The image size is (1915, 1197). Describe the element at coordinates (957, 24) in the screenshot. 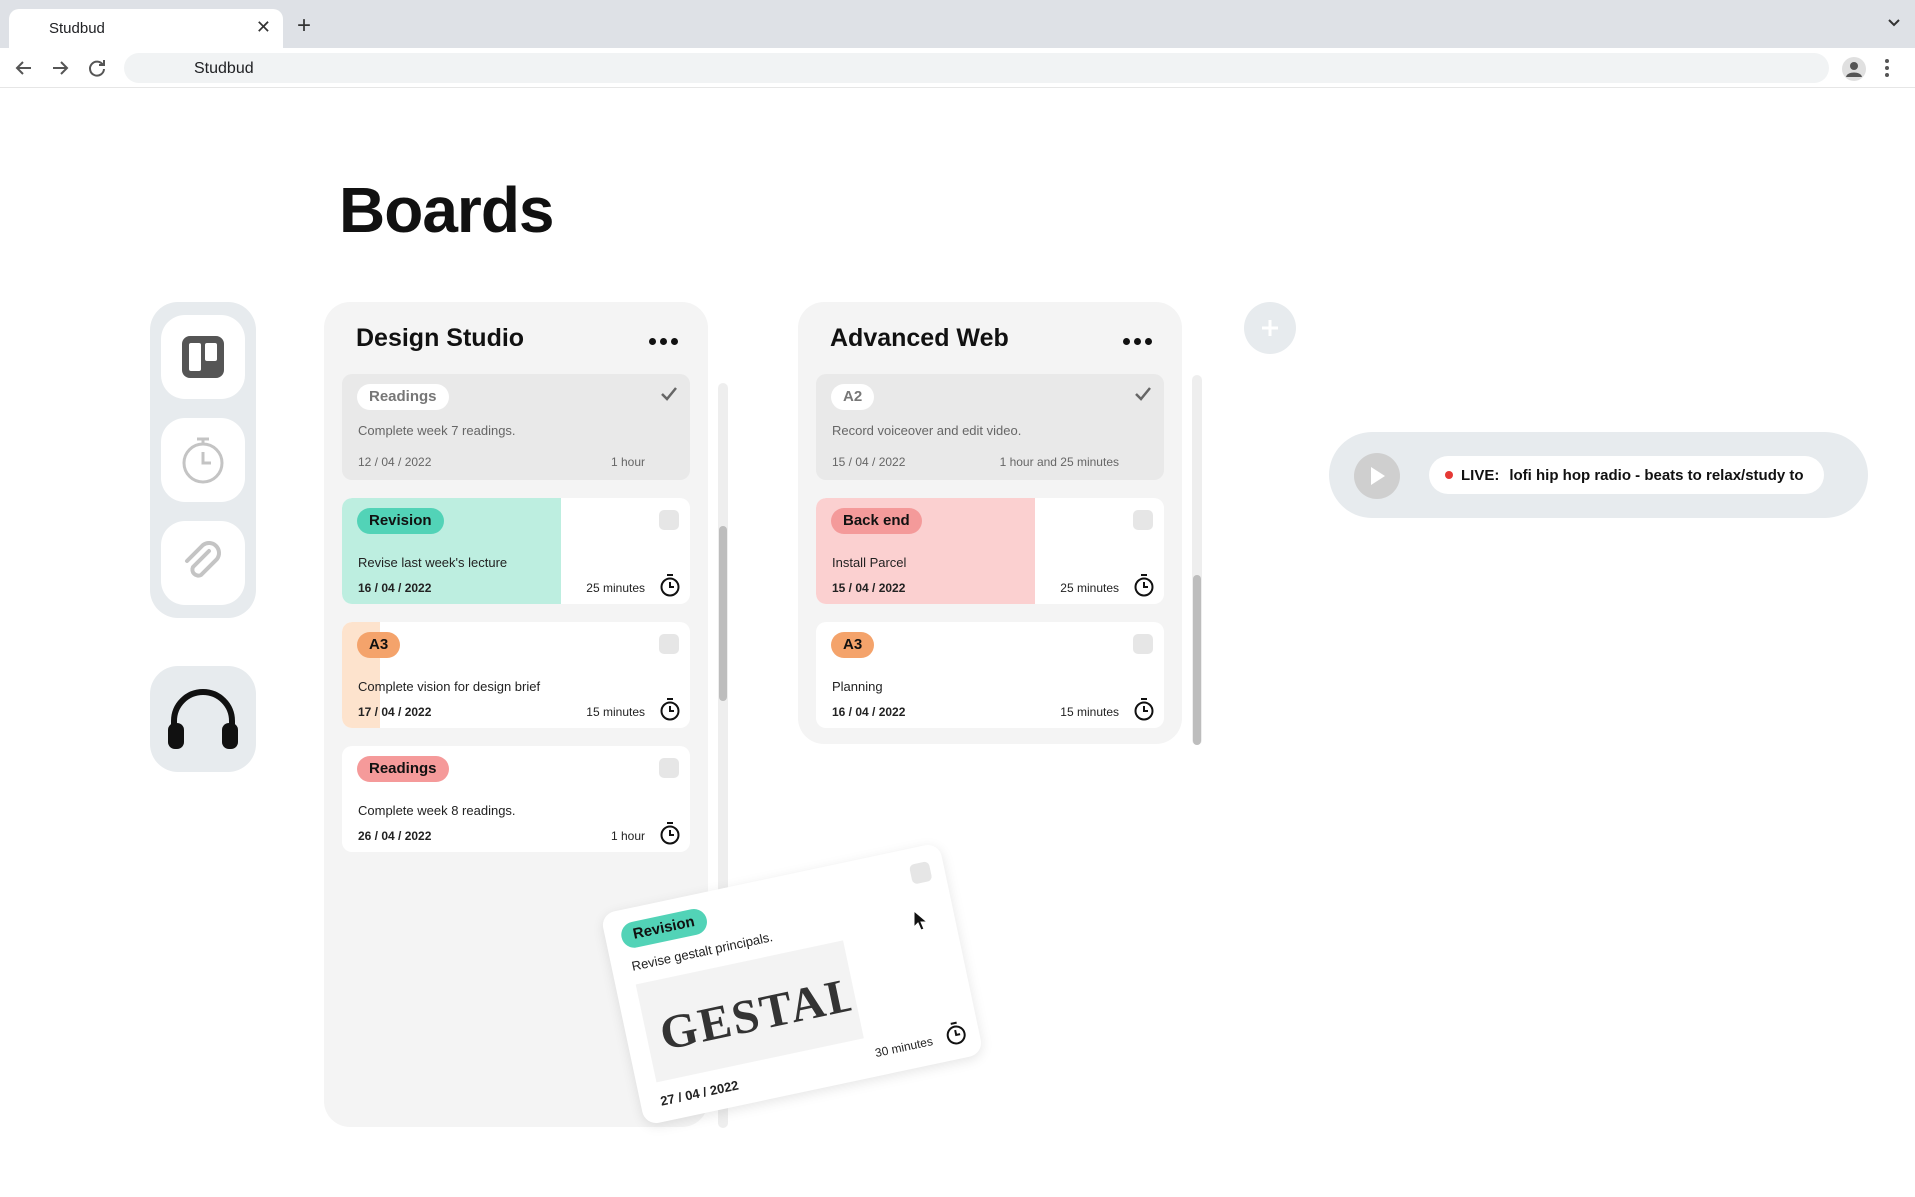

I see `browser-tabstrip: Studbud ✕ +` at that location.